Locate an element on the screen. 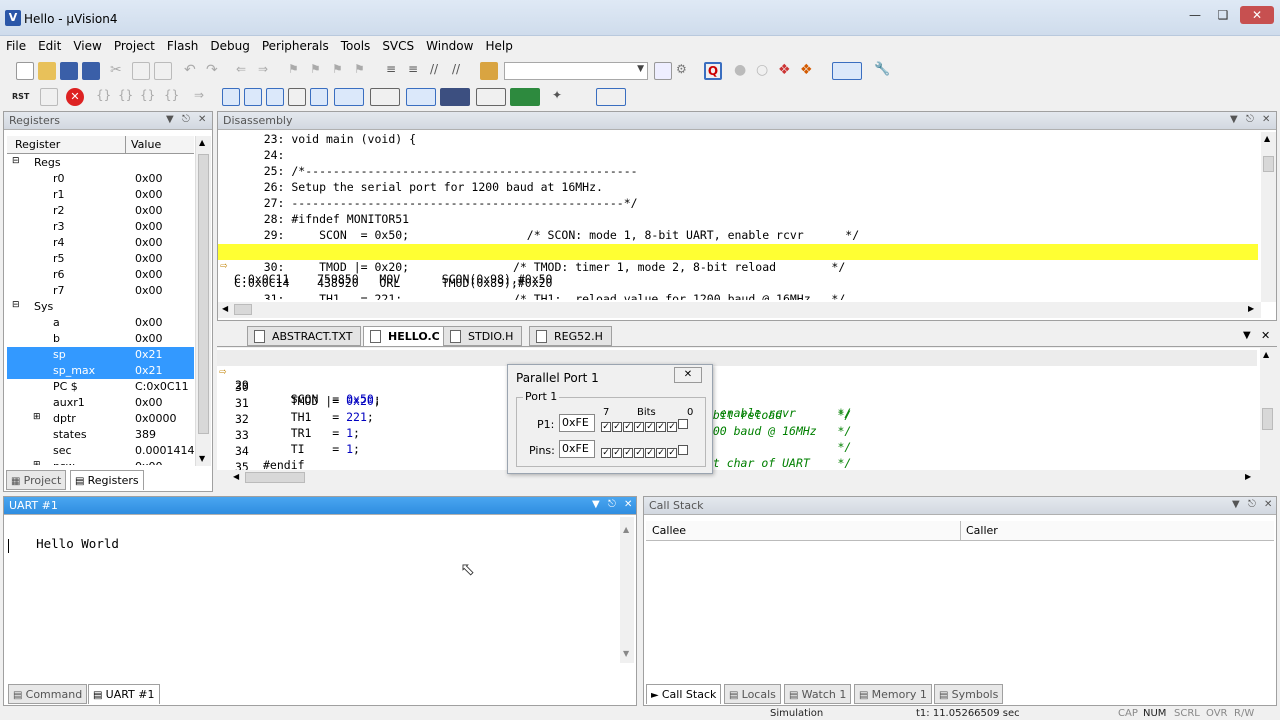  register-row: sec0.00014145 is located at coordinates (100, 451).